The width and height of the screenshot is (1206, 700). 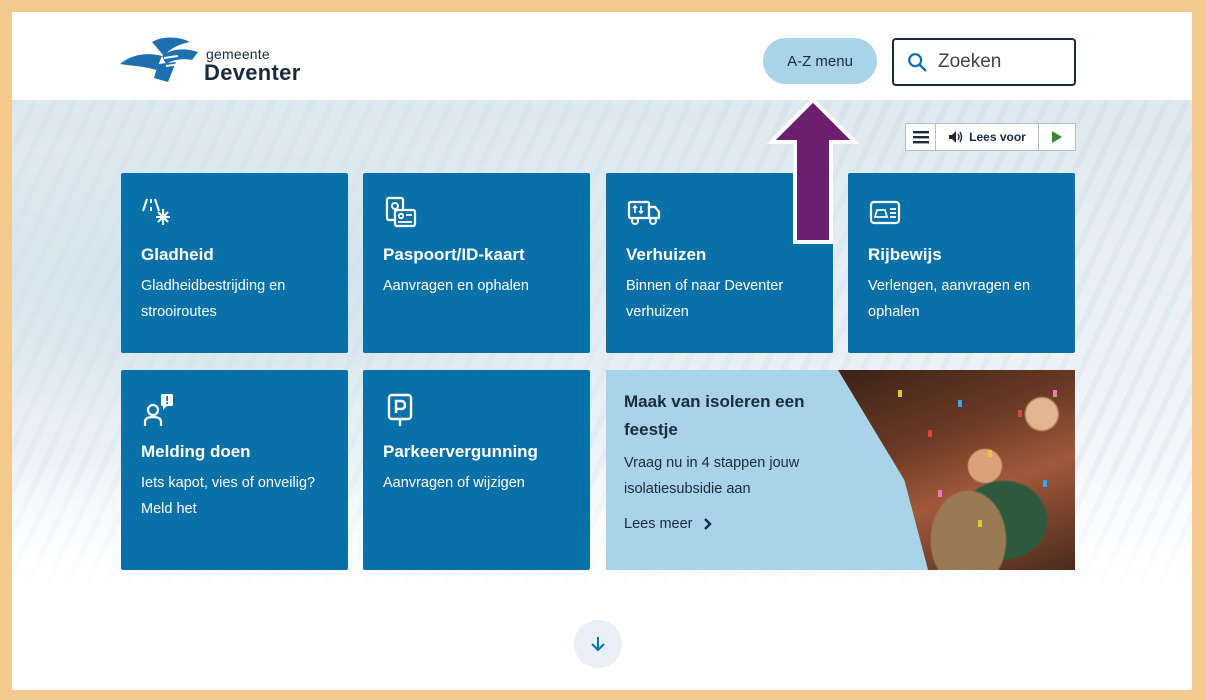 I want to click on read-aloud-label: Lees voor, so click(x=997, y=137).